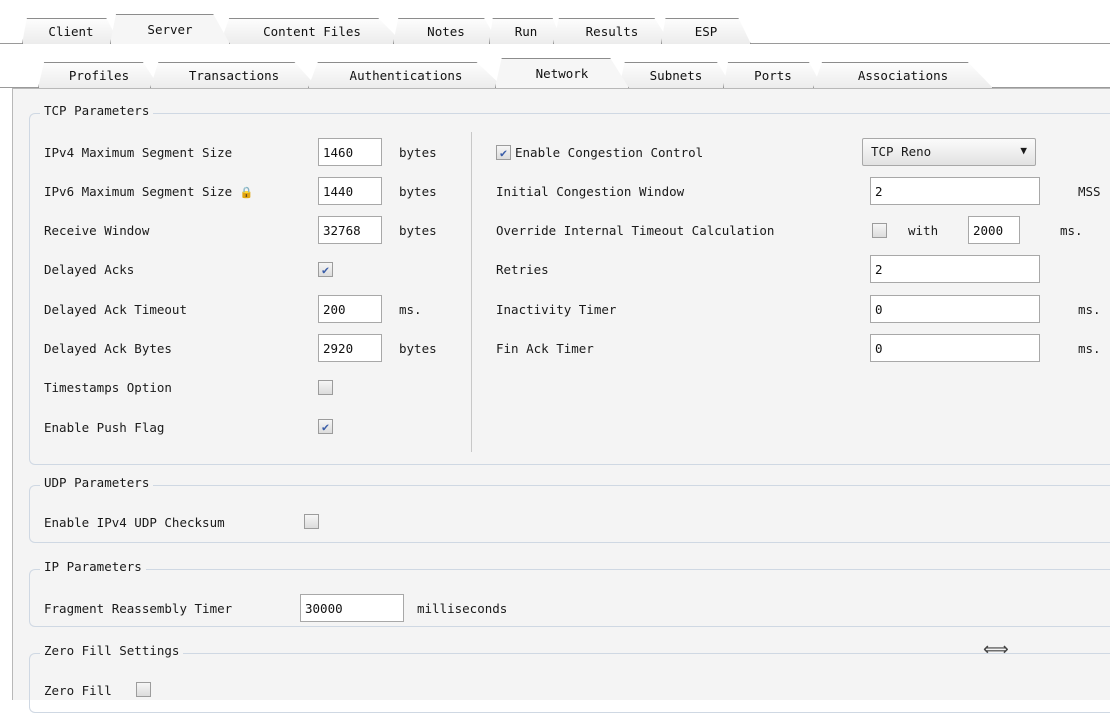  What do you see at coordinates (350, 230) in the screenshot?
I see `receive-window-input` at bounding box center [350, 230].